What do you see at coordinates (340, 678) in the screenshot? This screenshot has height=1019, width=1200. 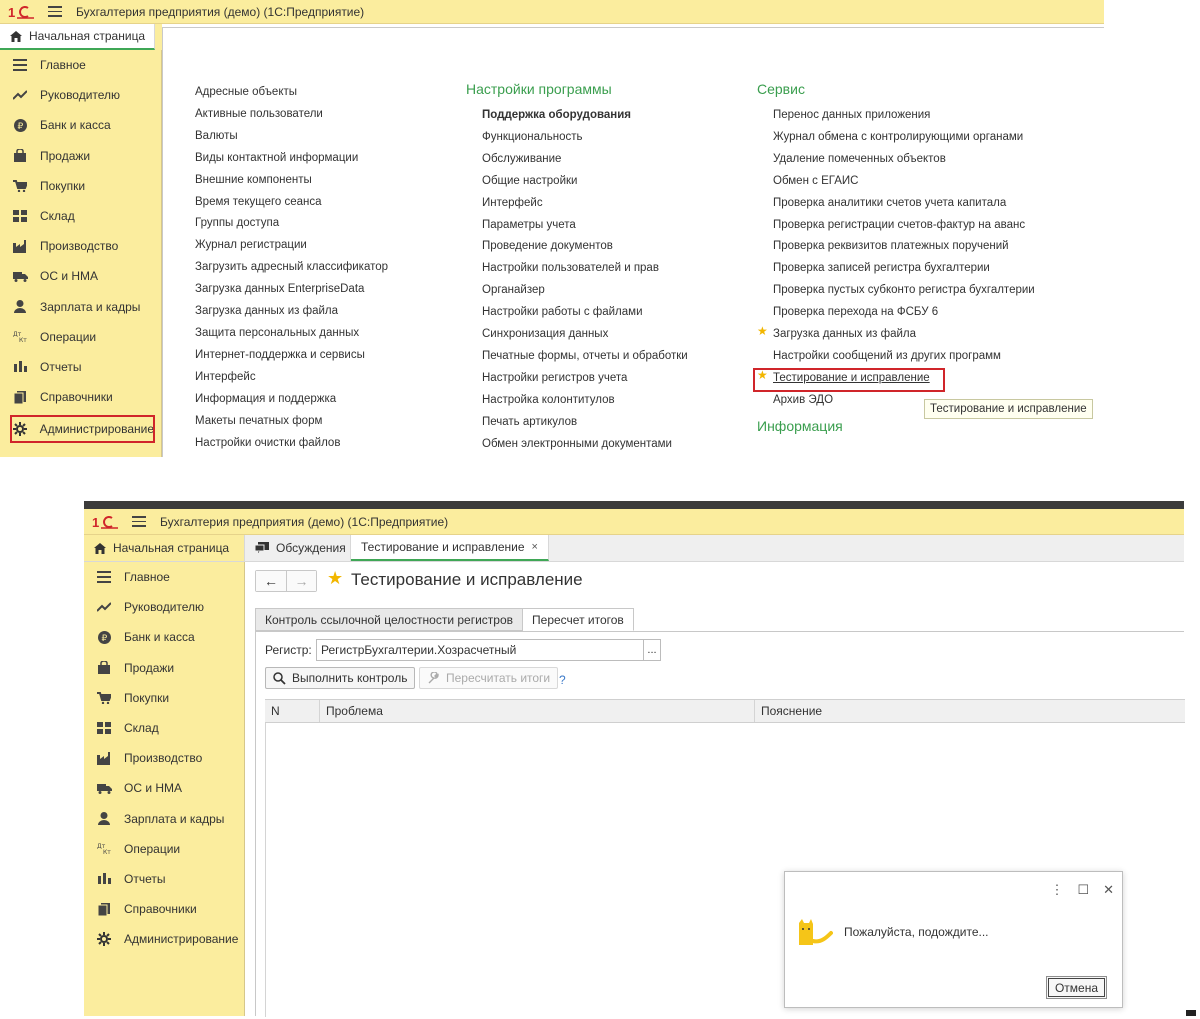 I see `run-check-button: Выполнить контроль` at bounding box center [340, 678].